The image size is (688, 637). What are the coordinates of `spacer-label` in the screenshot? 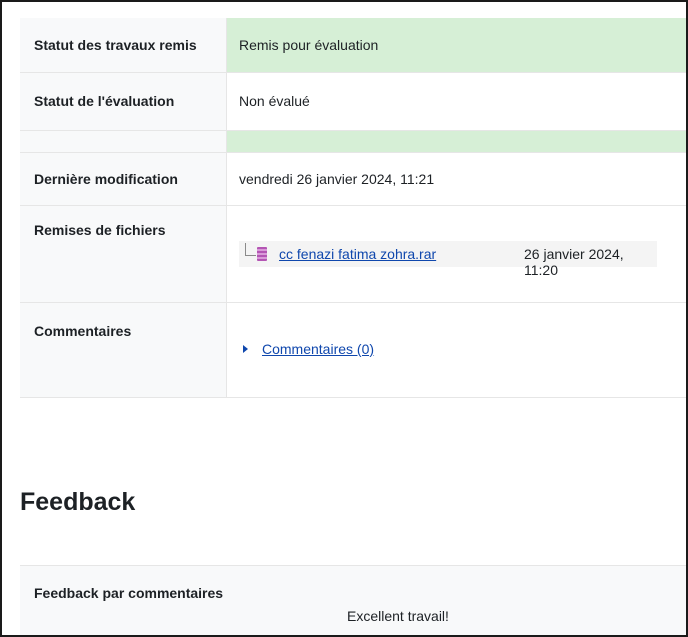 It's located at (123, 141).